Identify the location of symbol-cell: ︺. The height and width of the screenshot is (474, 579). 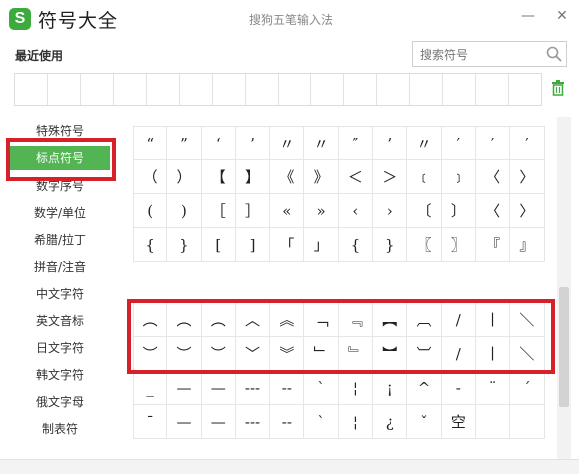
(424, 354).